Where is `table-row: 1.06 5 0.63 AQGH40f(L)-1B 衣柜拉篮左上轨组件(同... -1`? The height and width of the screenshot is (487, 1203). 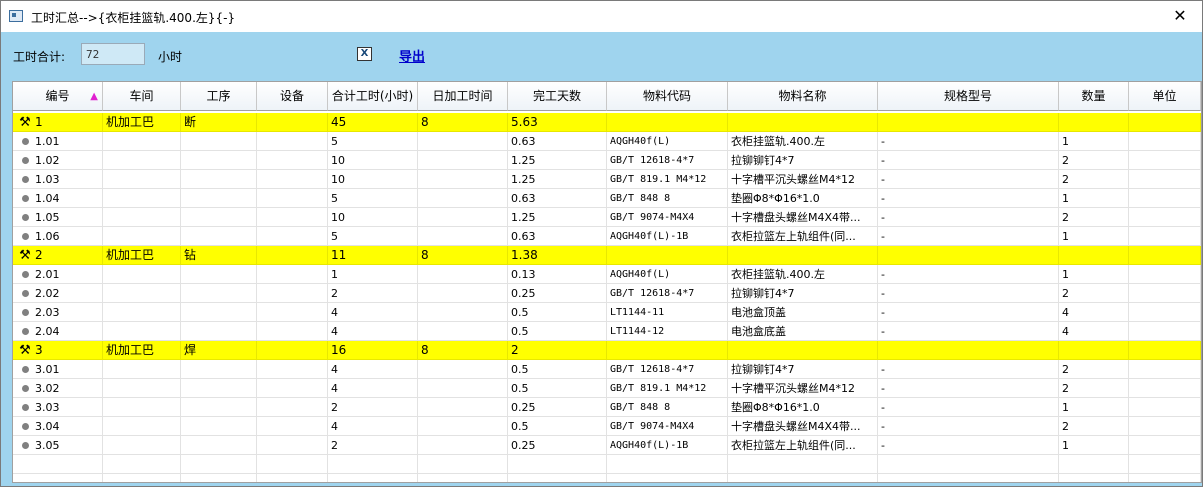
table-row: 1.06 5 0.63 AQGH40f(L)-1B 衣柜拉篮左上轨组件(同... -1 is located at coordinates (607, 236).